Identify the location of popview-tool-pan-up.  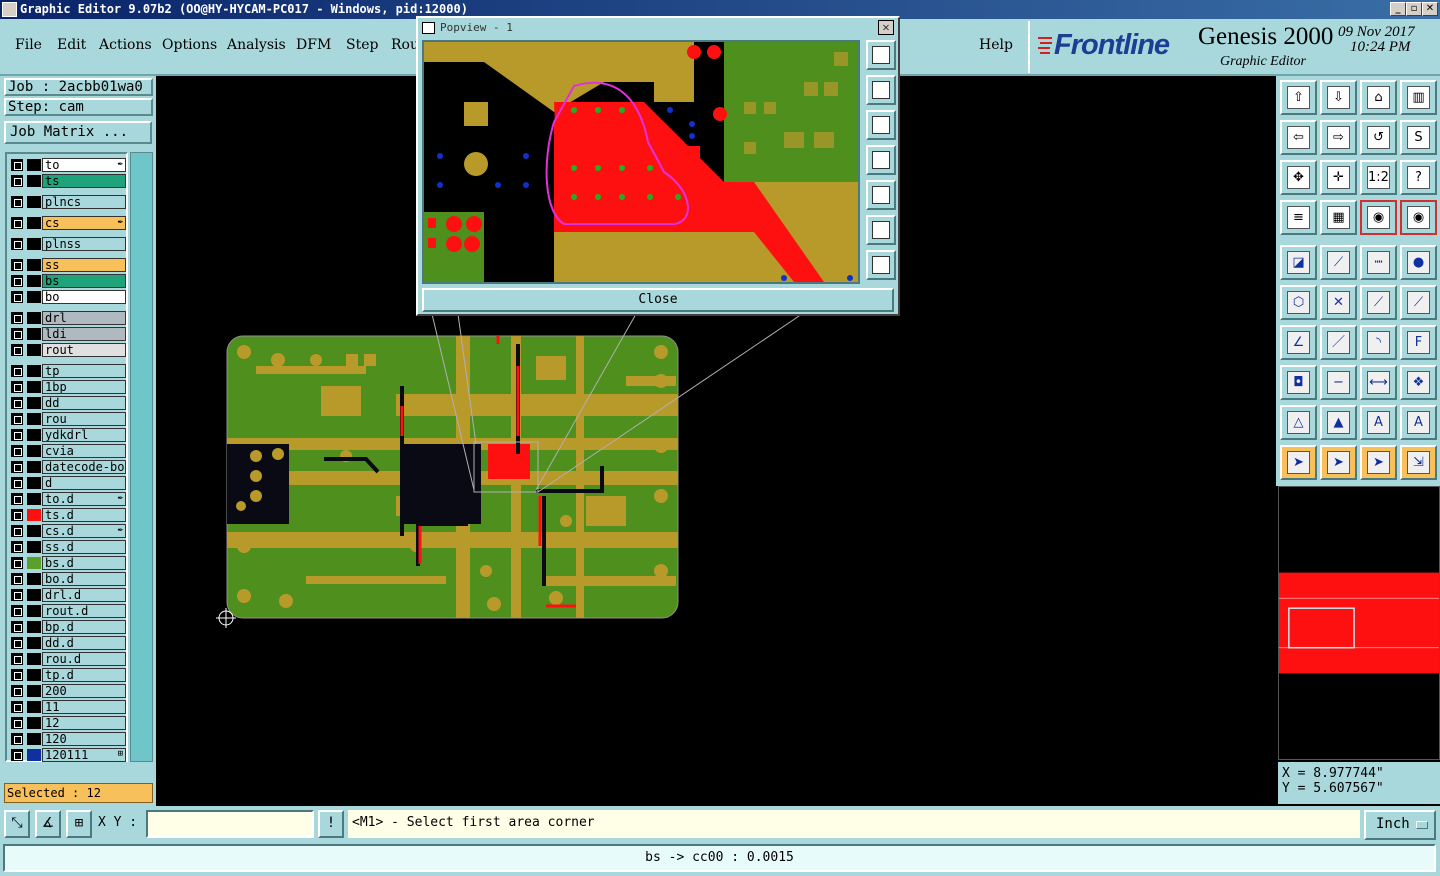
(881, 90).